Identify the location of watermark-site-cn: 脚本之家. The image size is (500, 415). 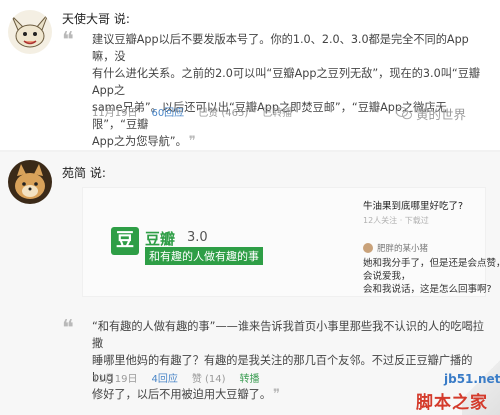
(452, 403).